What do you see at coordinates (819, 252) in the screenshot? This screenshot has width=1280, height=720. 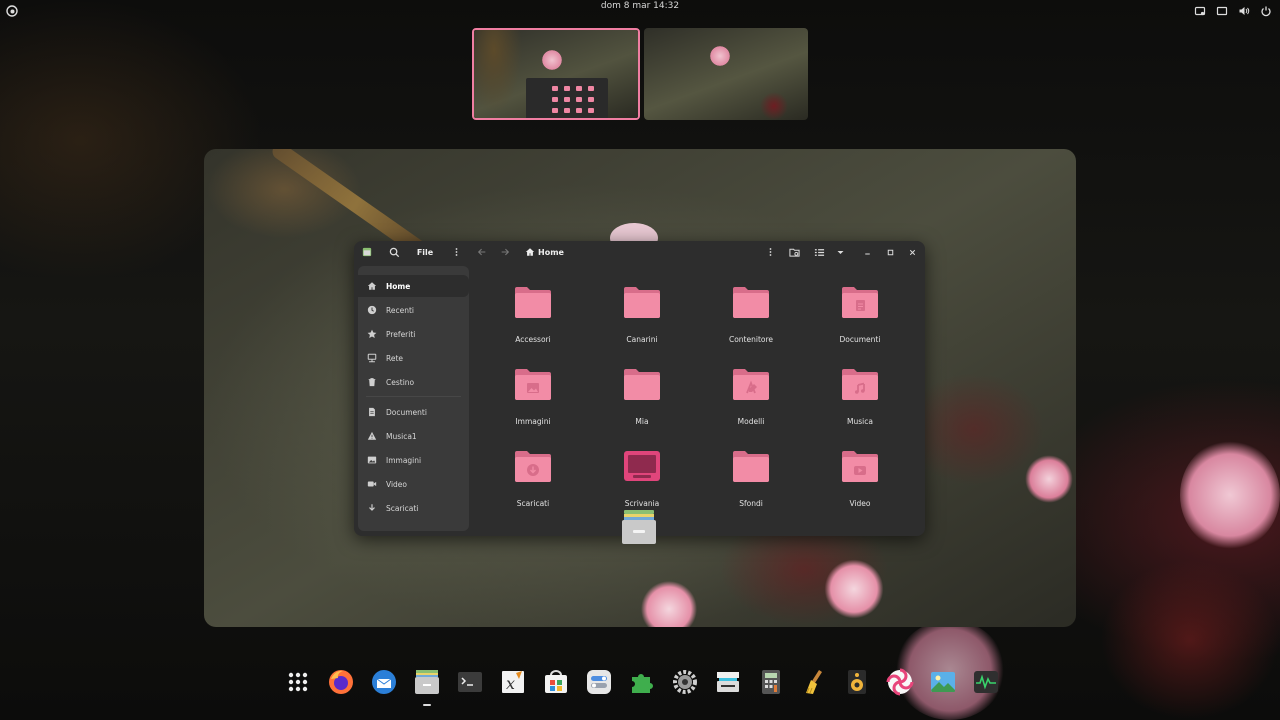 I see `list-view-icon` at bounding box center [819, 252].